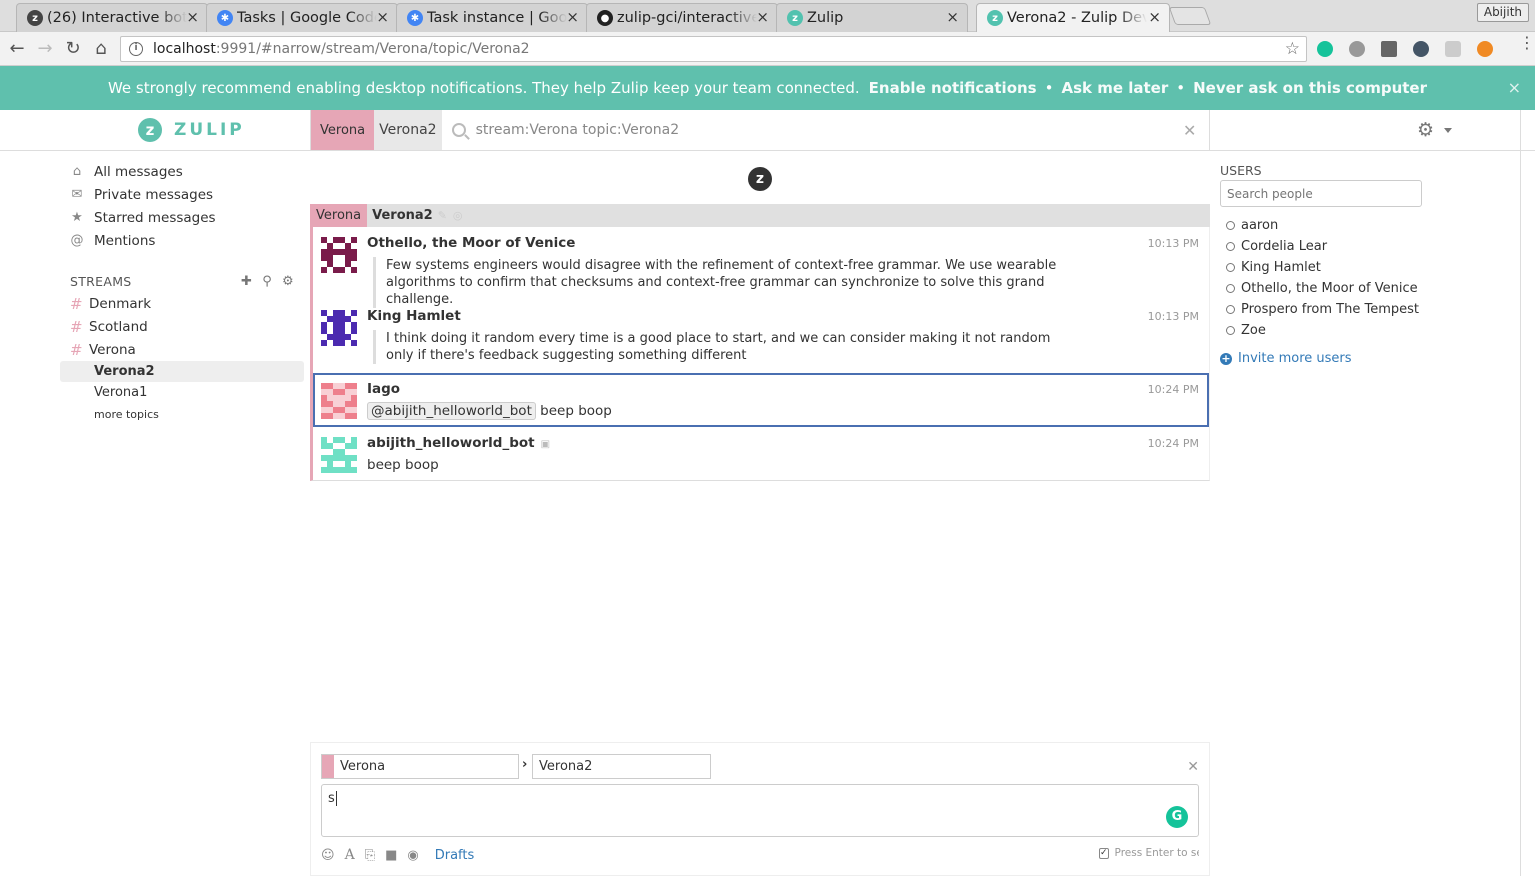 Image resolution: width=1535 pixels, height=876 pixels. Describe the element at coordinates (1310, 88) in the screenshot. I see `never-ask-link: Never ask on this computer` at that location.